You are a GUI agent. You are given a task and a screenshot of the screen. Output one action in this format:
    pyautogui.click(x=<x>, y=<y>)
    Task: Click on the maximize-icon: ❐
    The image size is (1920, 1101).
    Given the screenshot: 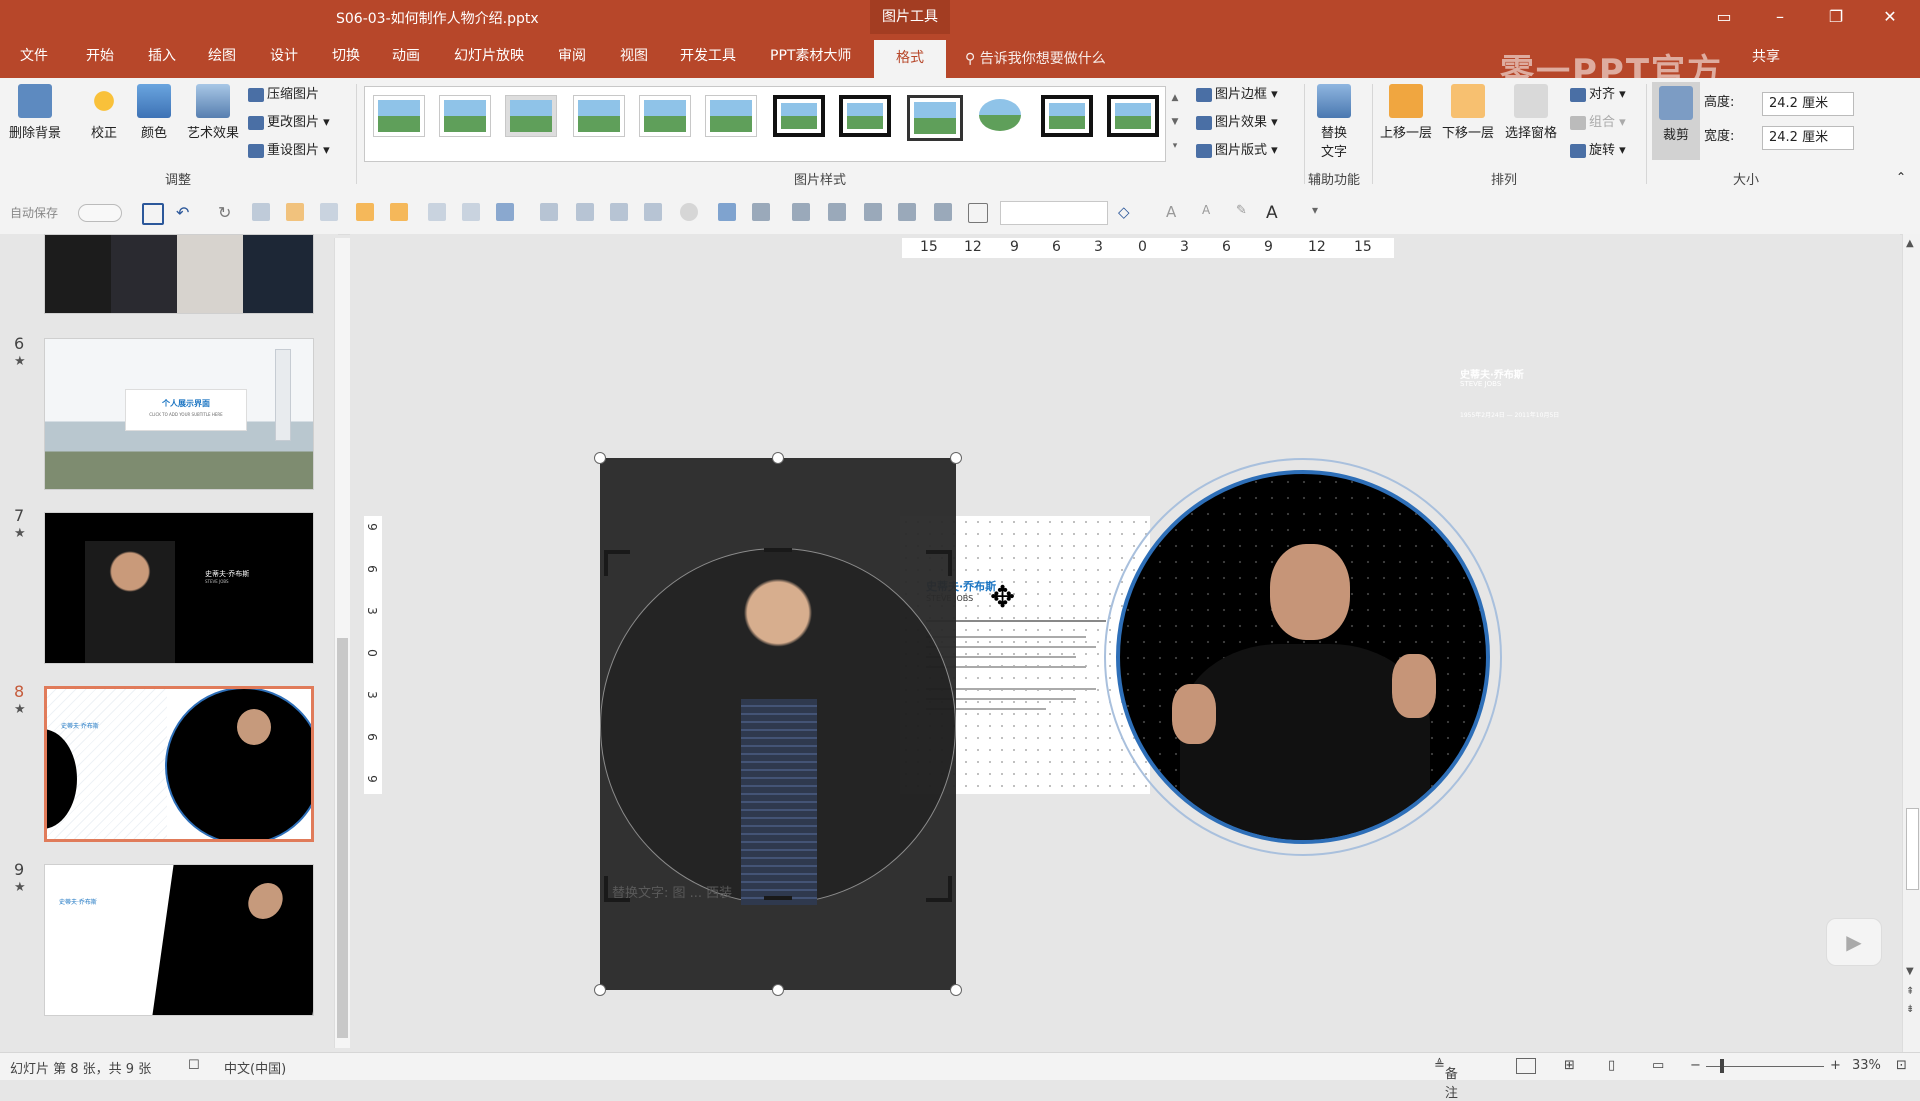 What is the action you would take?
    pyautogui.click(x=1836, y=17)
    